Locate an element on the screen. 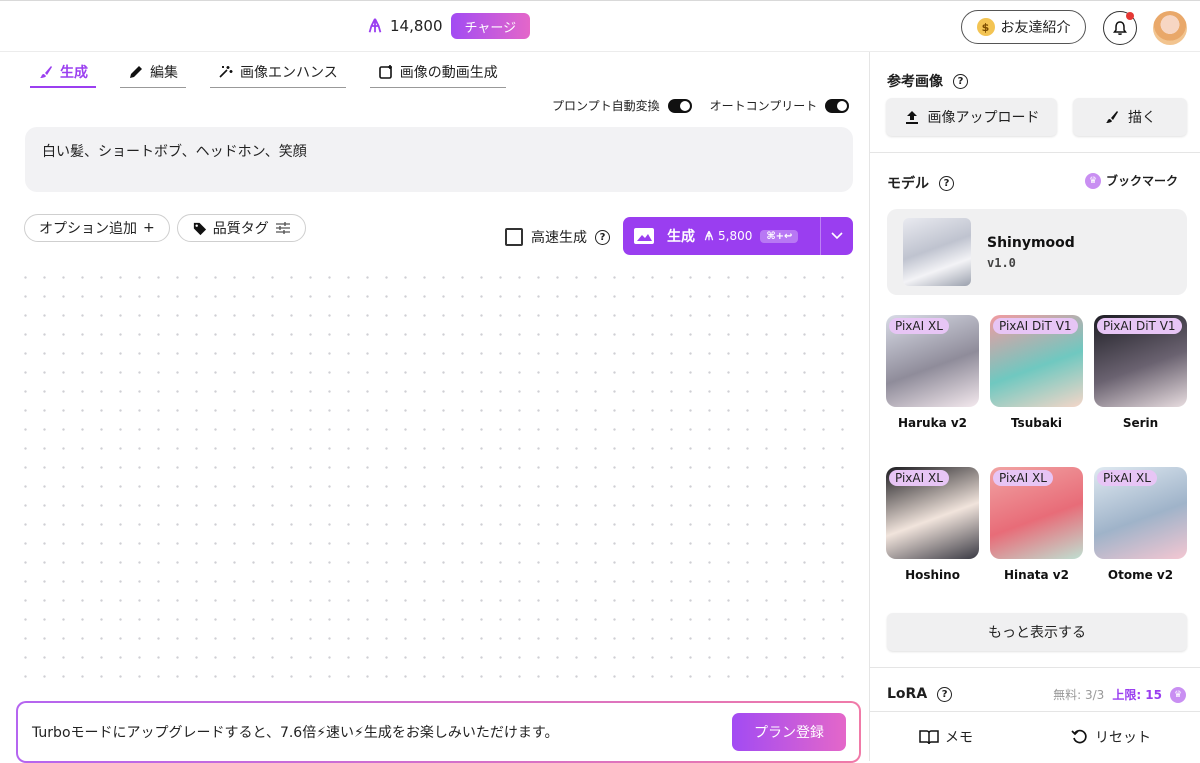 The height and width of the screenshot is (763, 1200). model-item: PixAI XL Hoshino is located at coordinates (932, 543).